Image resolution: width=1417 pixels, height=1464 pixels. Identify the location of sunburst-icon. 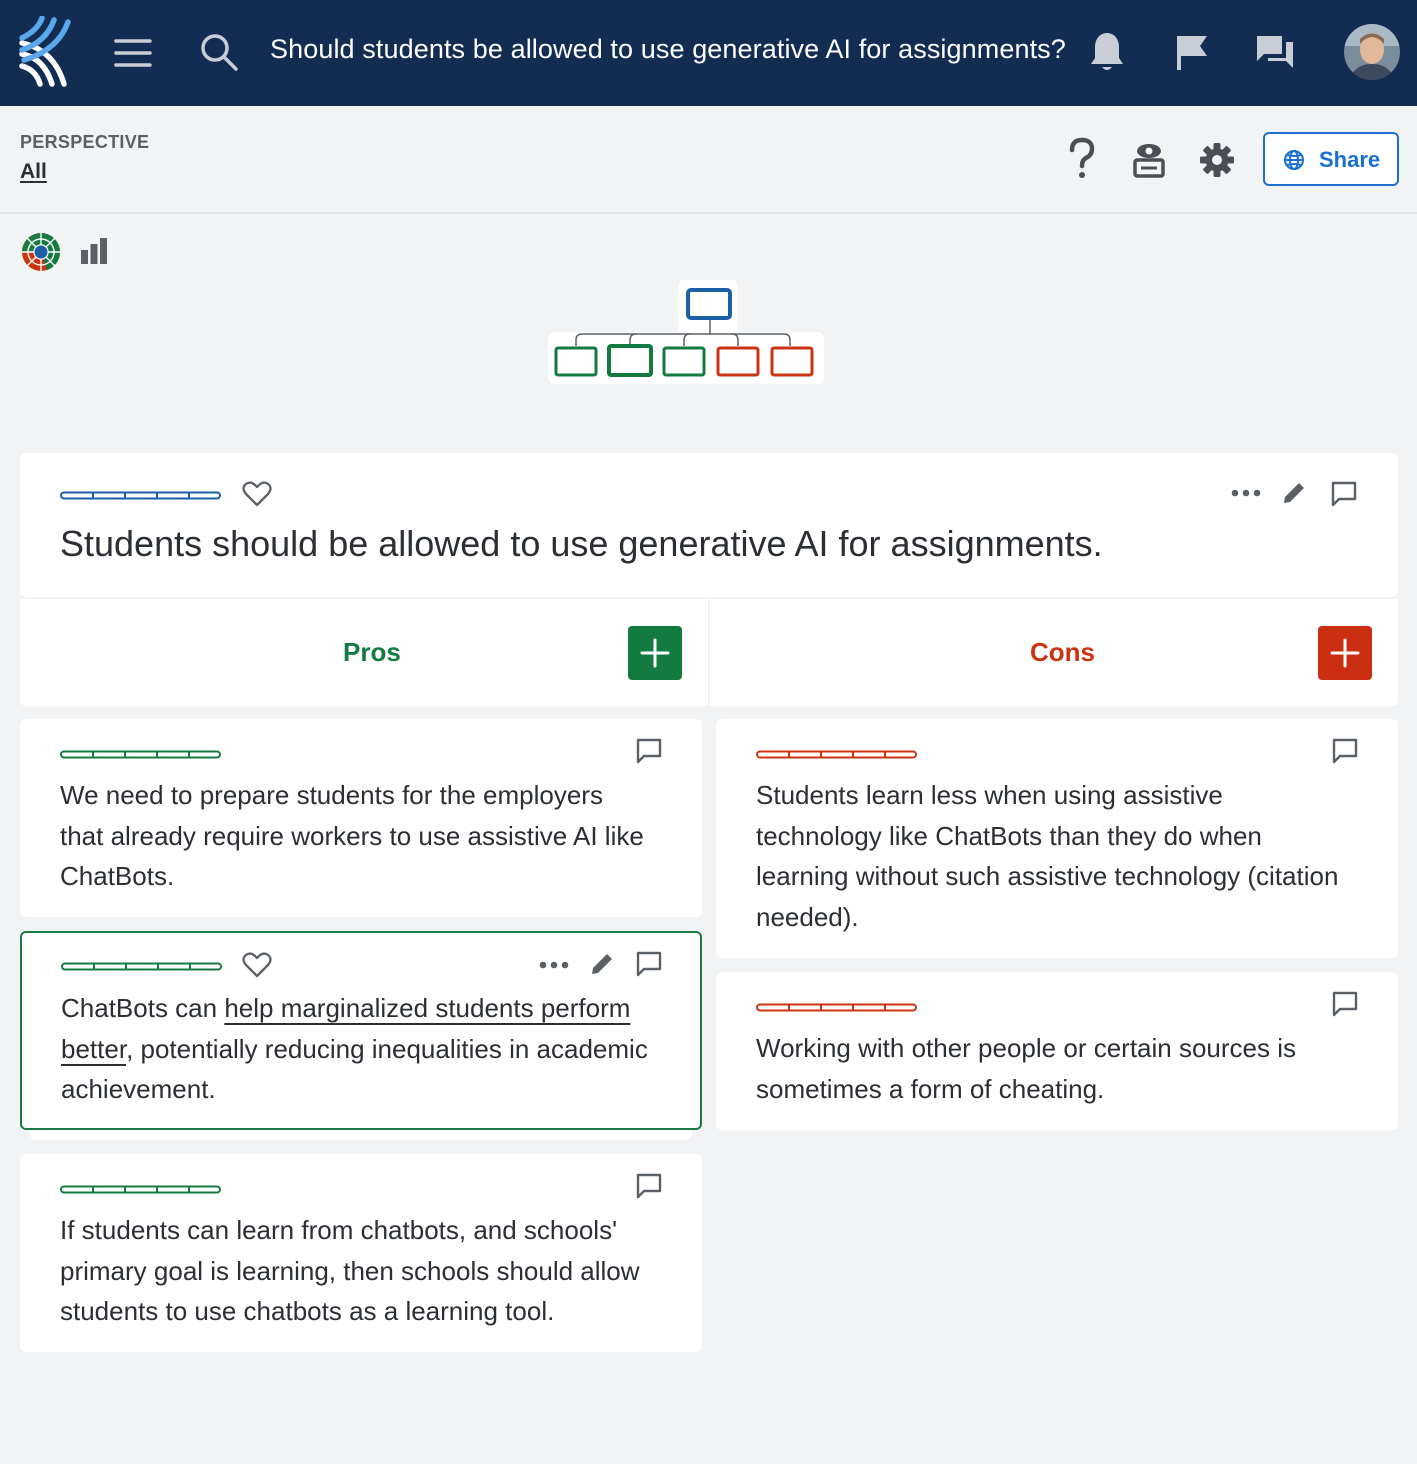
(41, 252).